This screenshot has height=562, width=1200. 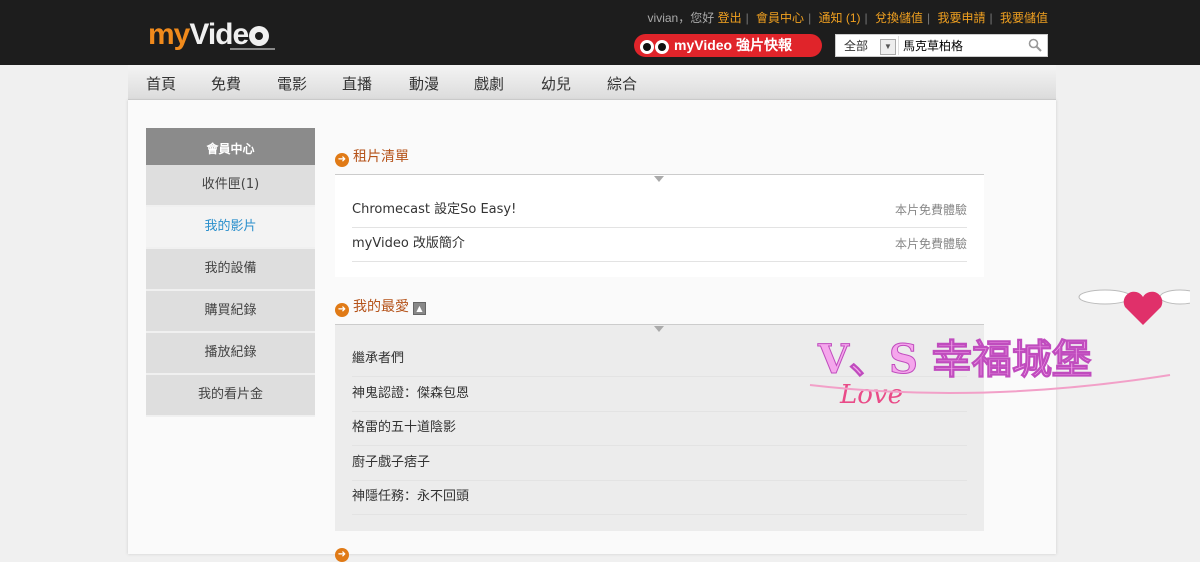 I want to click on member-center-link: 會員中心, so click(x=780, y=18).